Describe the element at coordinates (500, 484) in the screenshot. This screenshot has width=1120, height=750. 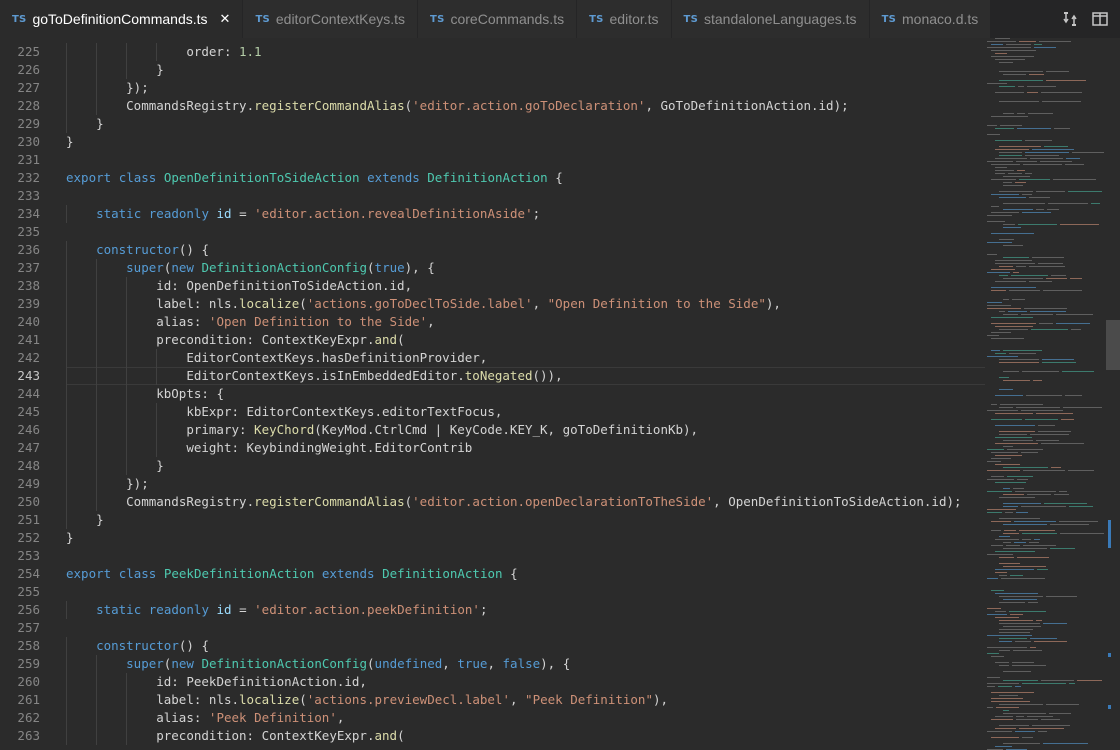
I see `code-line: 249});` at that location.